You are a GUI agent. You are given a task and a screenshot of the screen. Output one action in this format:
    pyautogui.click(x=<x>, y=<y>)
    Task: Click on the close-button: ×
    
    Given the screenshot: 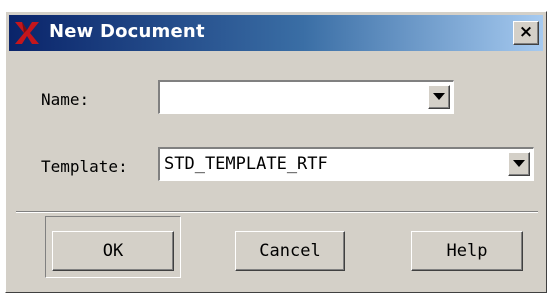 What is the action you would take?
    pyautogui.click(x=526, y=33)
    